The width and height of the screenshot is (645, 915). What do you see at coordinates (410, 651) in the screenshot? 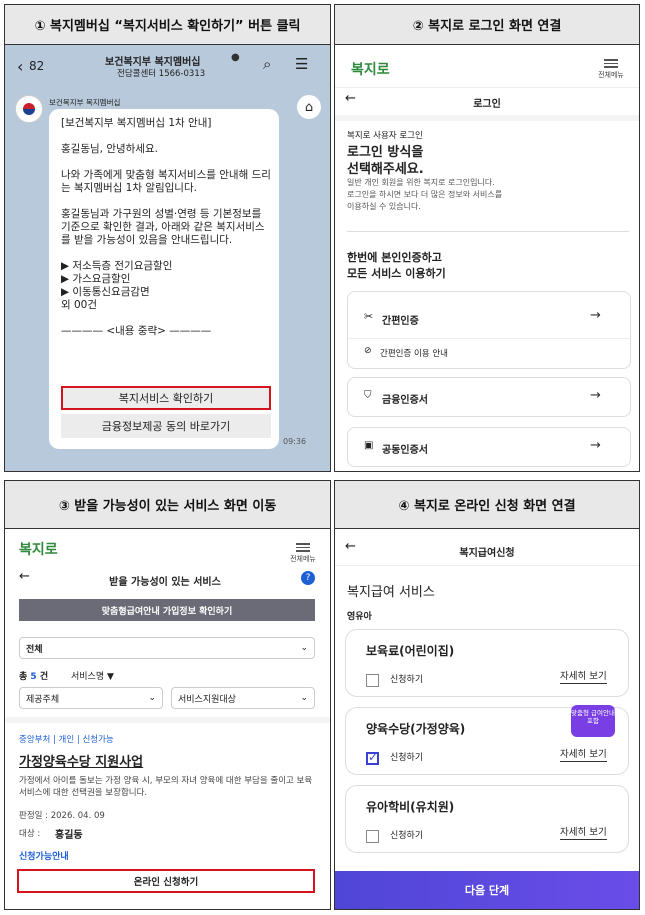
I see `service-name: 보육료(어린이집)` at bounding box center [410, 651].